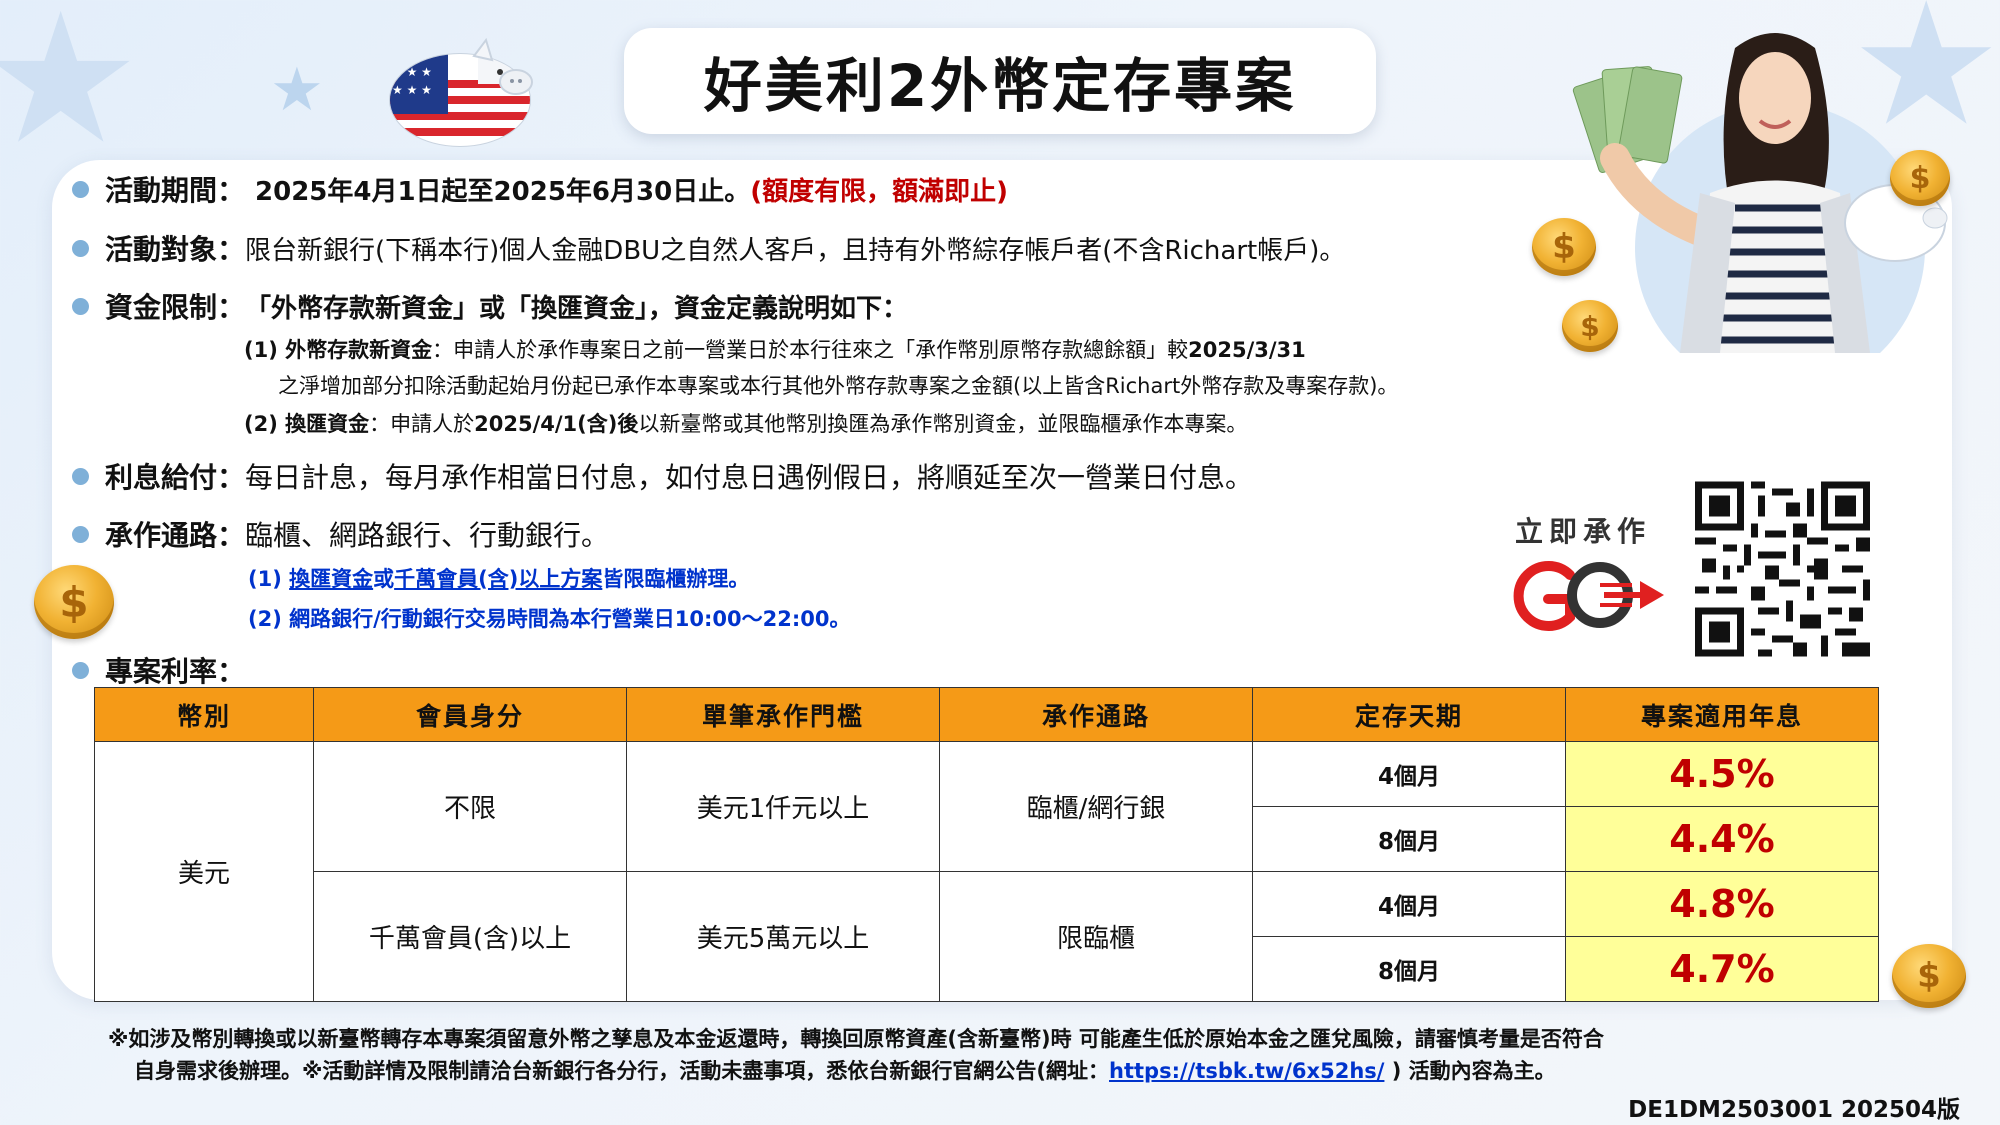  I want to click on piggy-bank-flag-icon: ★ ★ ★ ★ ★ ★, so click(461, 92).